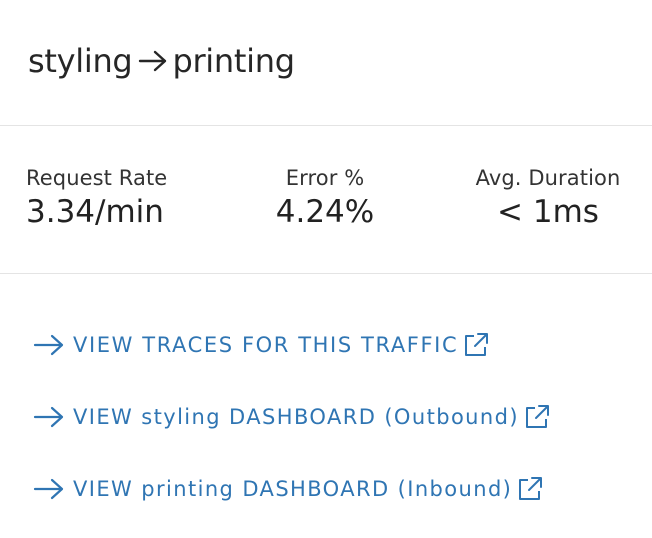 The height and width of the screenshot is (538, 652). What do you see at coordinates (80, 60) in the screenshot?
I see `source-service-name: styling` at bounding box center [80, 60].